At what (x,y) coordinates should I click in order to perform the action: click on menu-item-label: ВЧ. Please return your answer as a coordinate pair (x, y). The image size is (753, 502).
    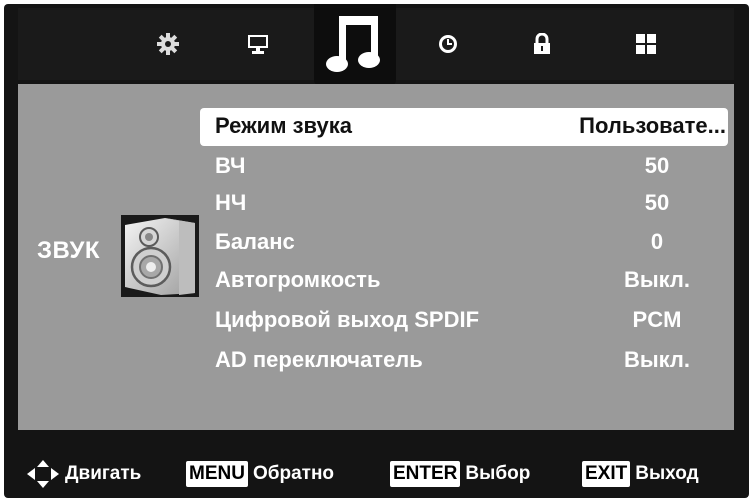
    Looking at the image, I should click on (230, 165).